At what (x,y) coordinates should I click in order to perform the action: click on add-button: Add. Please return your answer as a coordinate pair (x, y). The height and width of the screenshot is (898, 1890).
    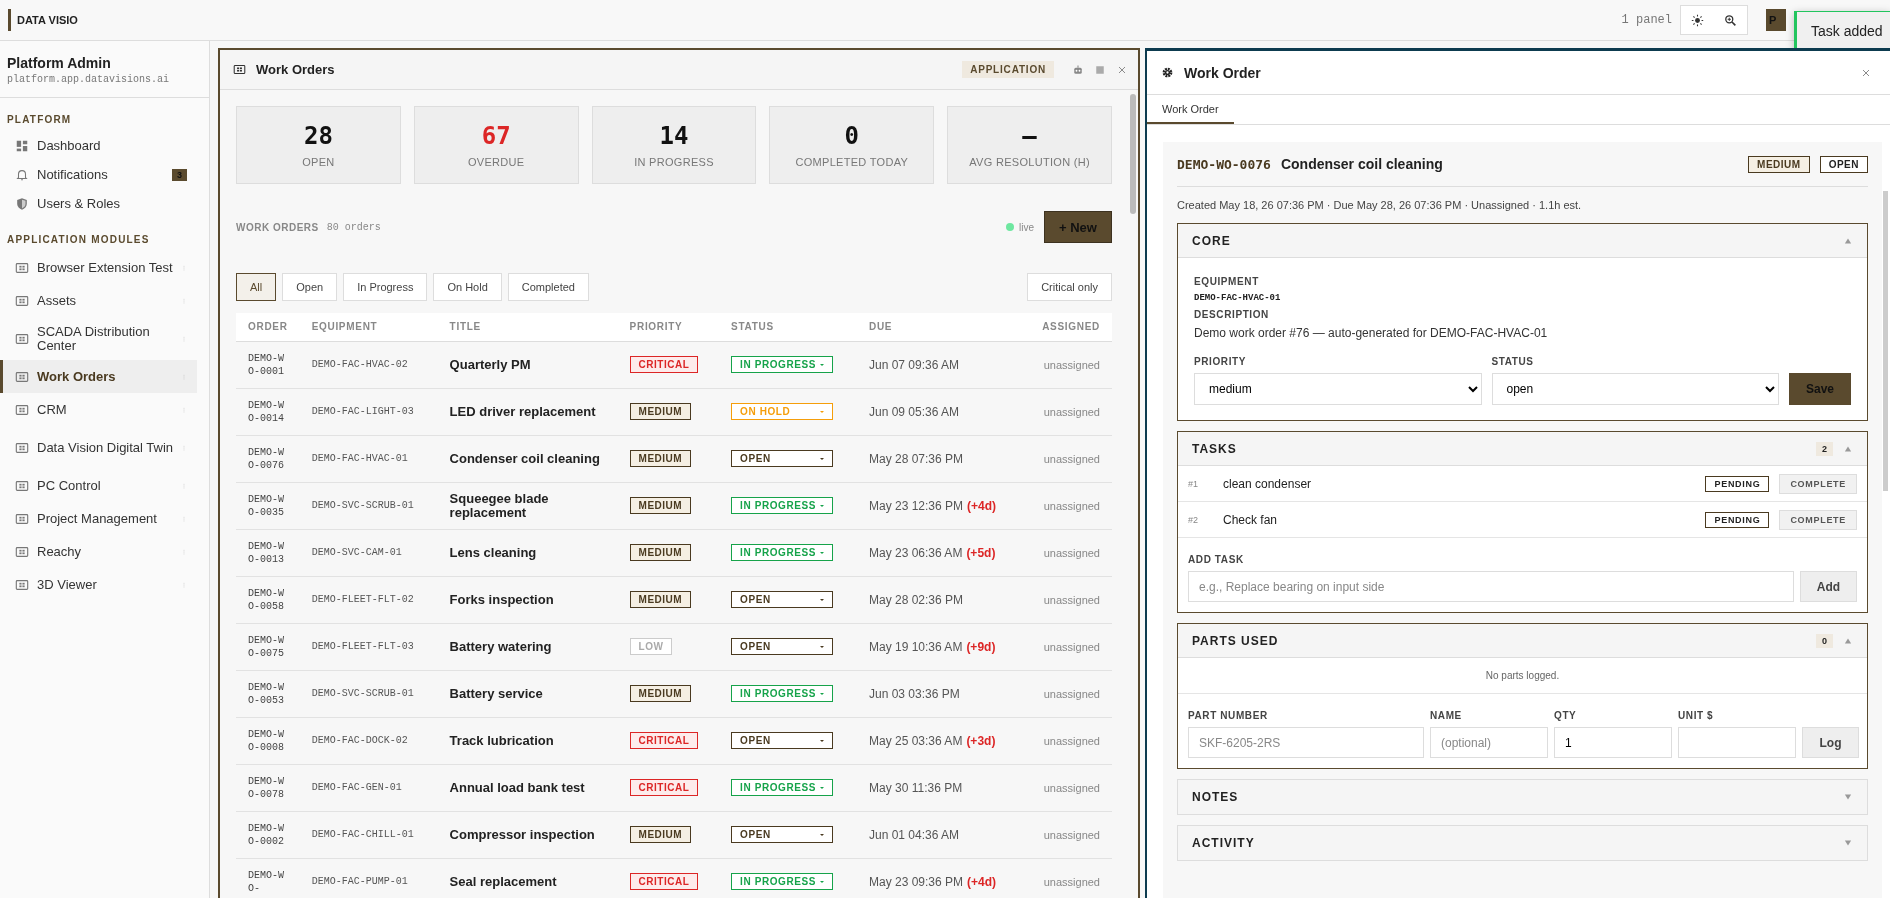
    Looking at the image, I should click on (1828, 586).